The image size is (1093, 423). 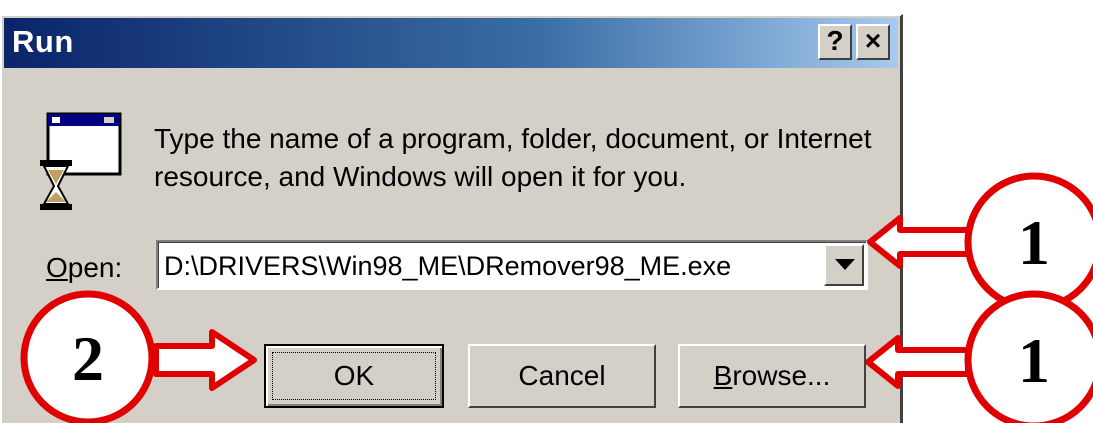 I want to click on callout-arrow-bottom-right, so click(x=918, y=362).